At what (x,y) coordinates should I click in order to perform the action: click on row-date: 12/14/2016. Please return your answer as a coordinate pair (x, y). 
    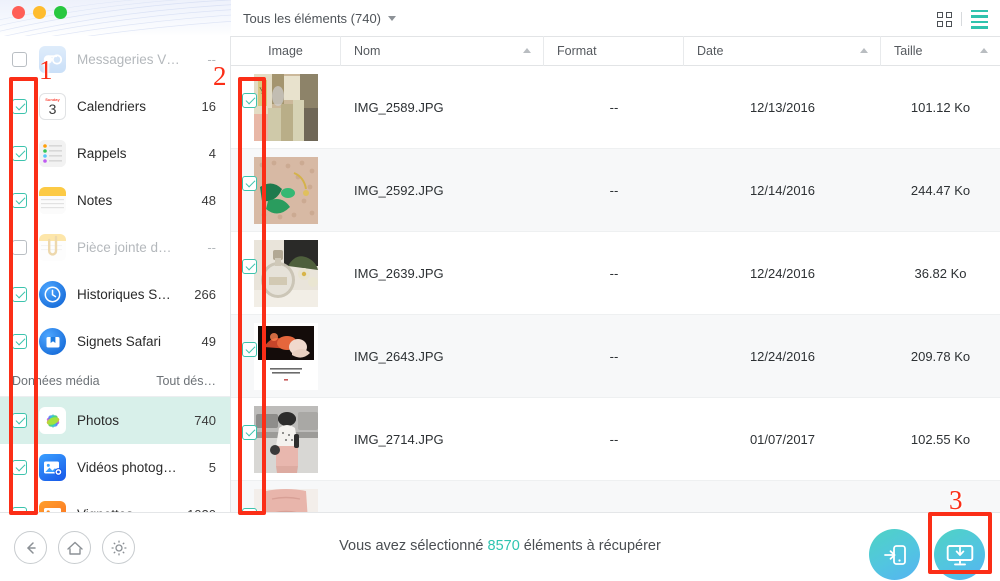
    Looking at the image, I should click on (782, 190).